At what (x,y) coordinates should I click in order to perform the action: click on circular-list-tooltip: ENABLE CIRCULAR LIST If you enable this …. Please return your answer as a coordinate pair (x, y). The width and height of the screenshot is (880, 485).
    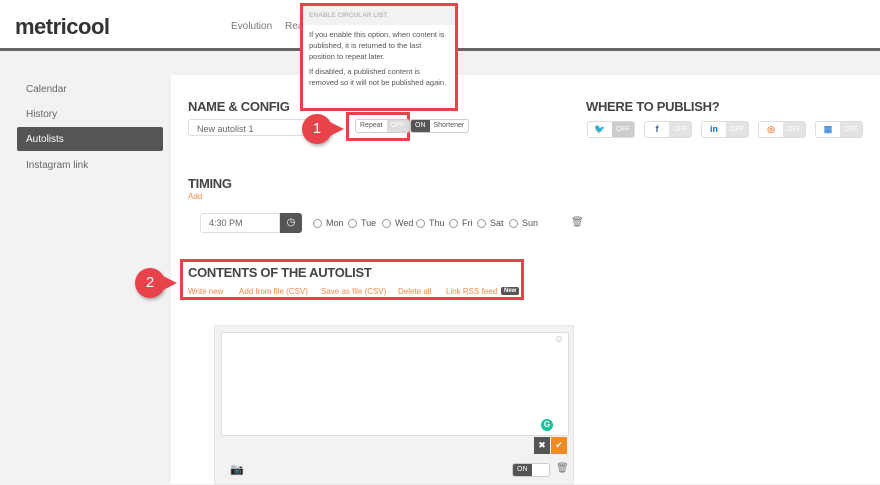
    Looking at the image, I should click on (379, 57).